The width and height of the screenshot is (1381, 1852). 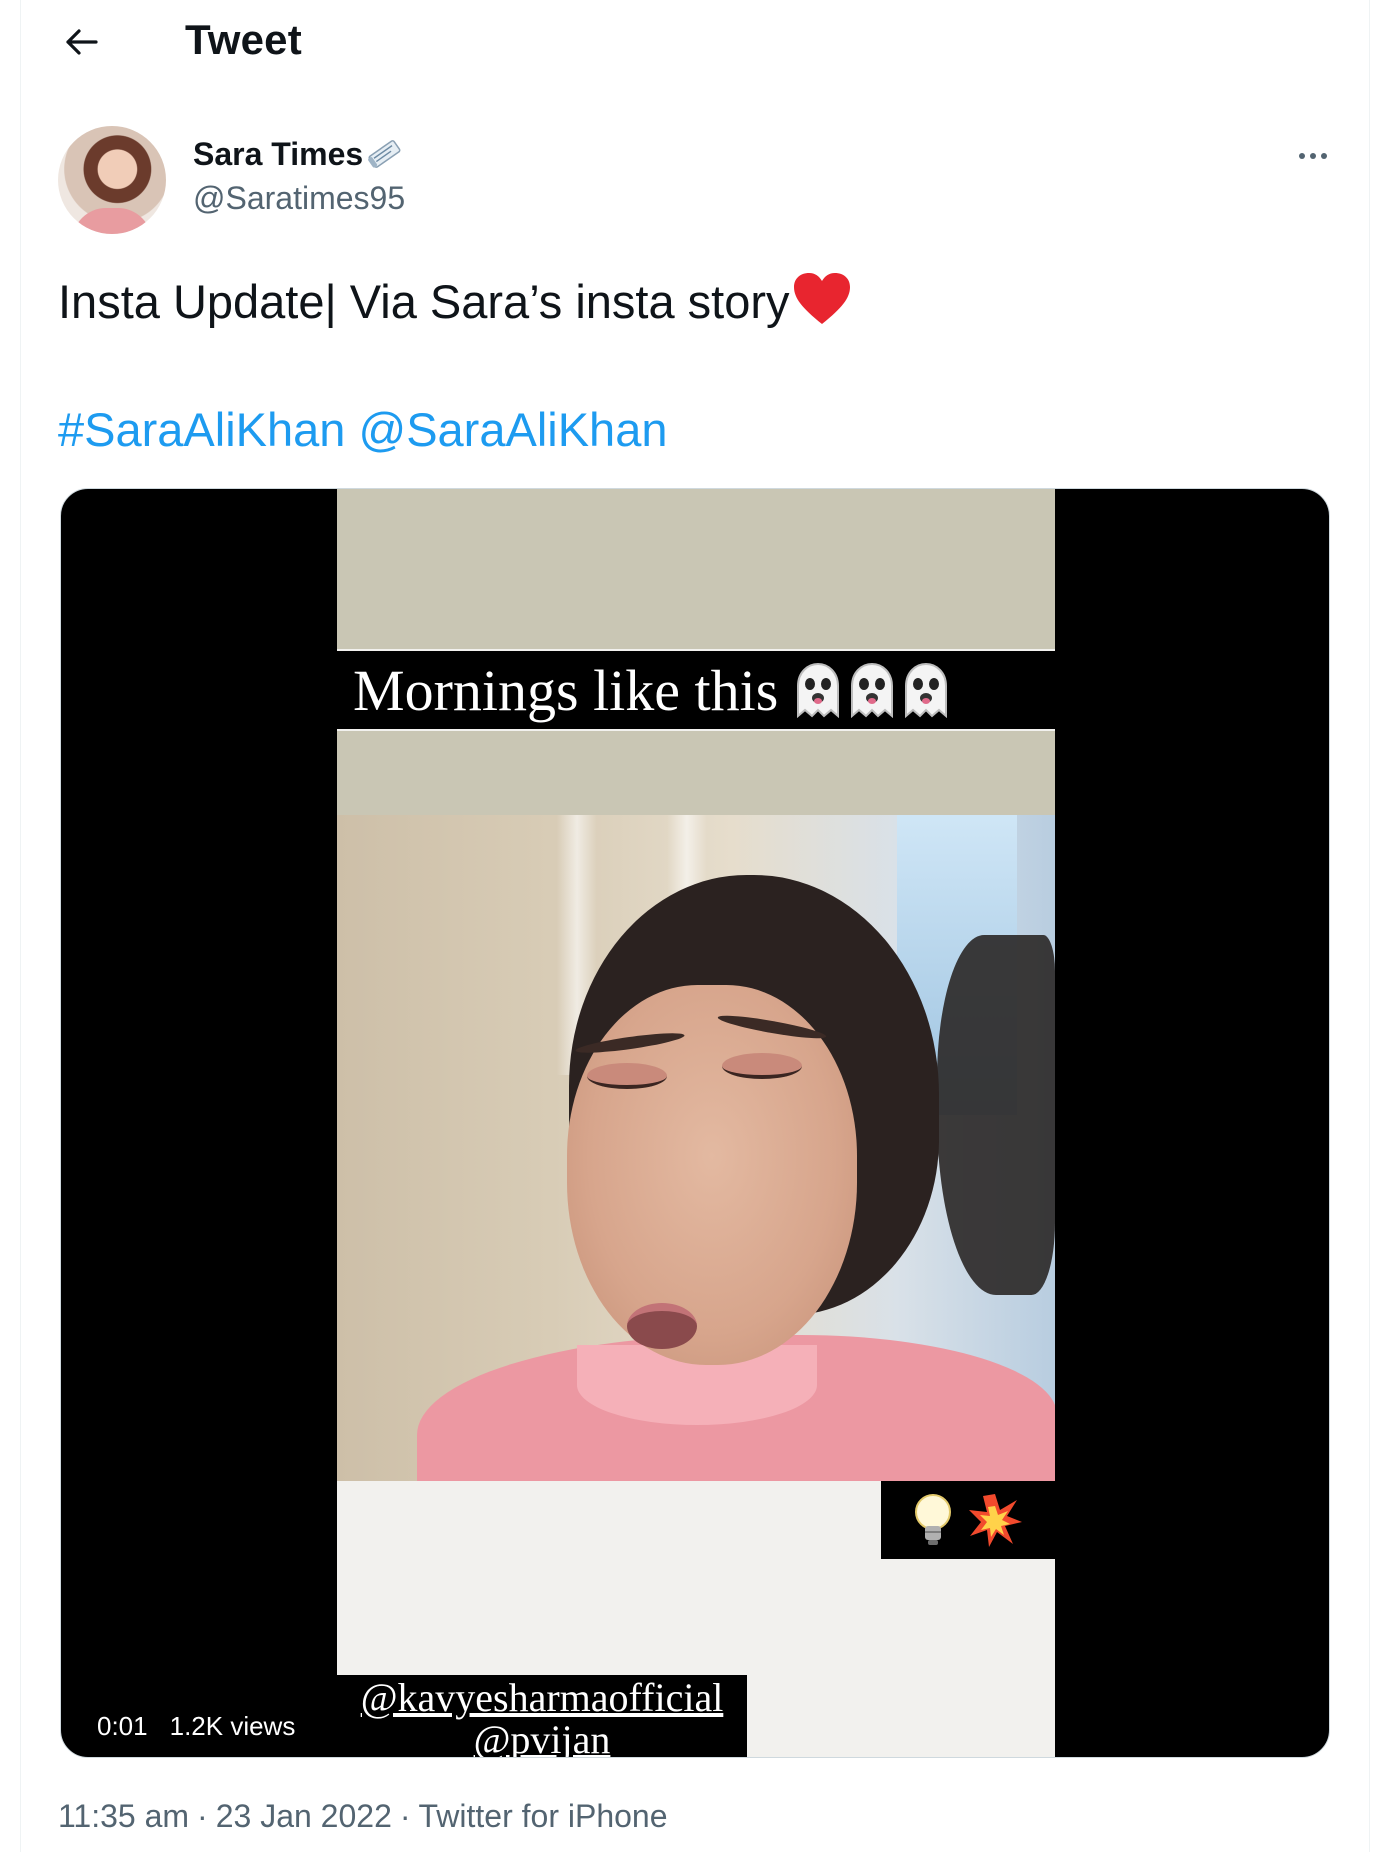 I want to click on arrow-left-icon, so click(x=82, y=42).